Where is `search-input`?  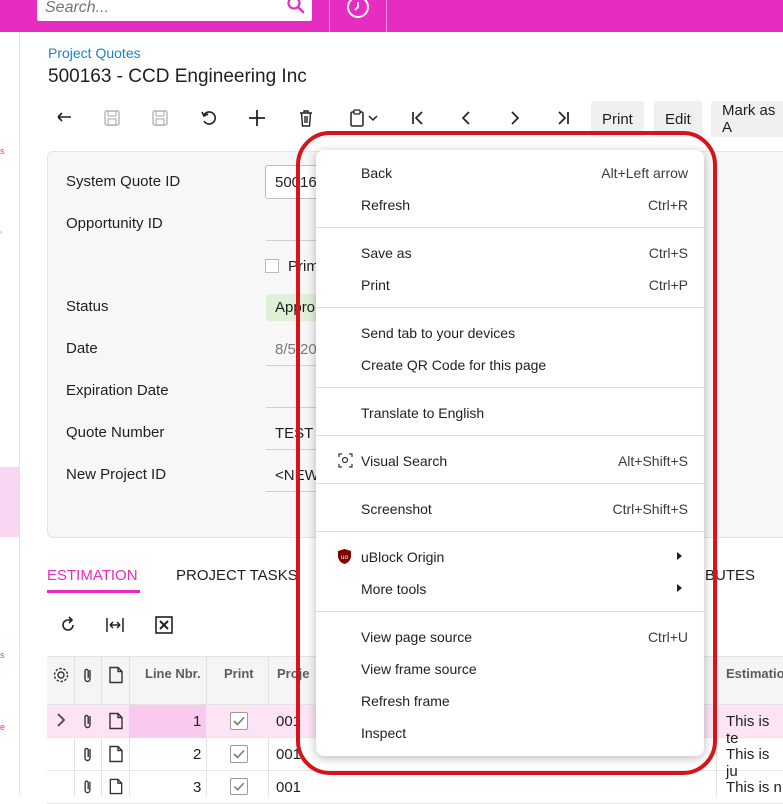
search-input is located at coordinates (152, 10).